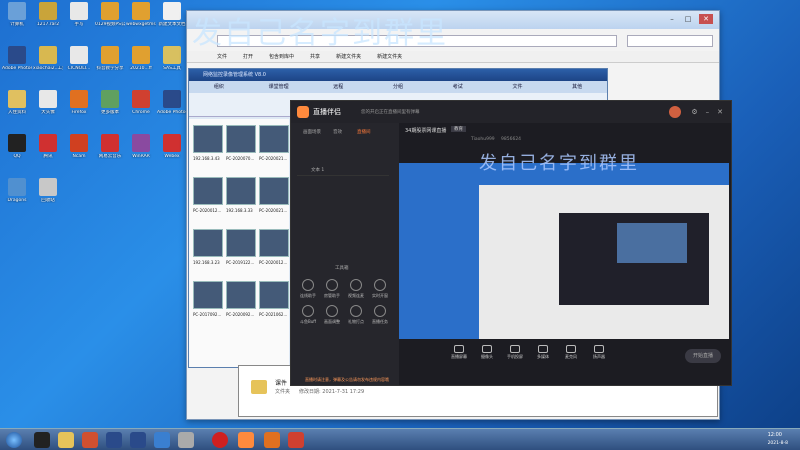 The image size is (800, 450). What do you see at coordinates (138, 440) in the screenshot?
I see `taskbar-ps2-icon` at bounding box center [138, 440].